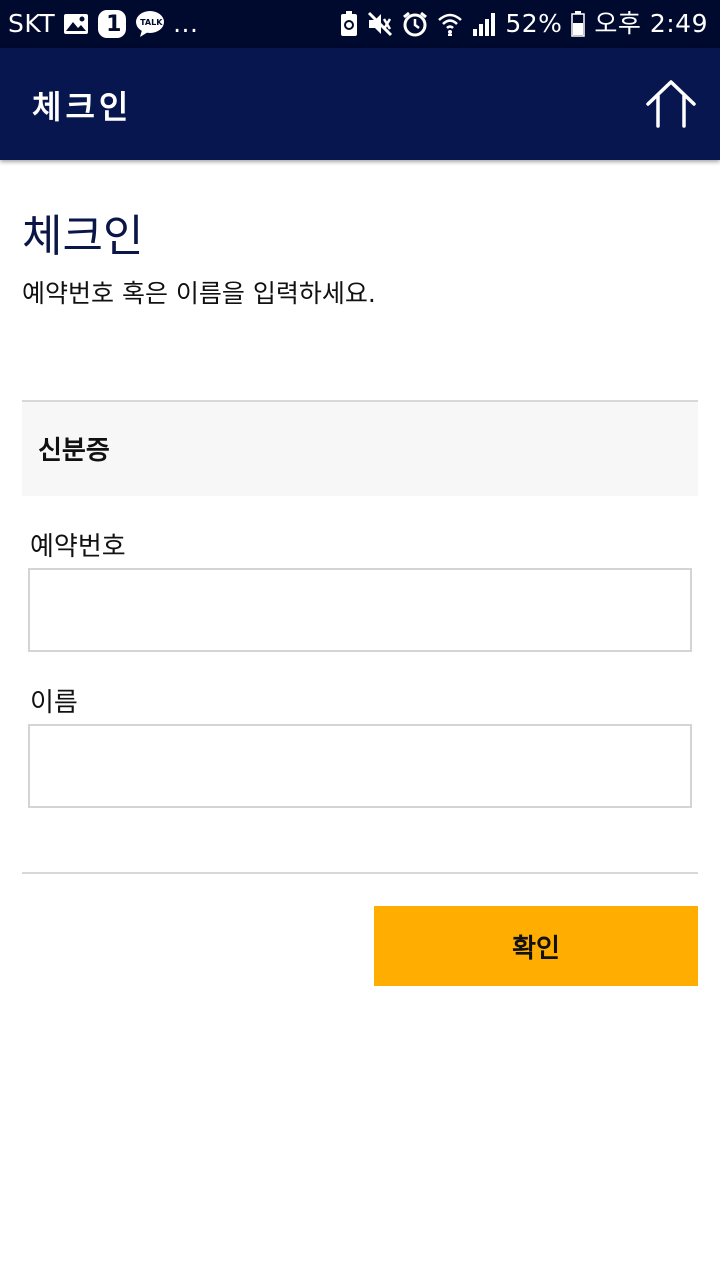 The height and width of the screenshot is (1280, 720). I want to click on confirm-button: 확인, so click(536, 946).